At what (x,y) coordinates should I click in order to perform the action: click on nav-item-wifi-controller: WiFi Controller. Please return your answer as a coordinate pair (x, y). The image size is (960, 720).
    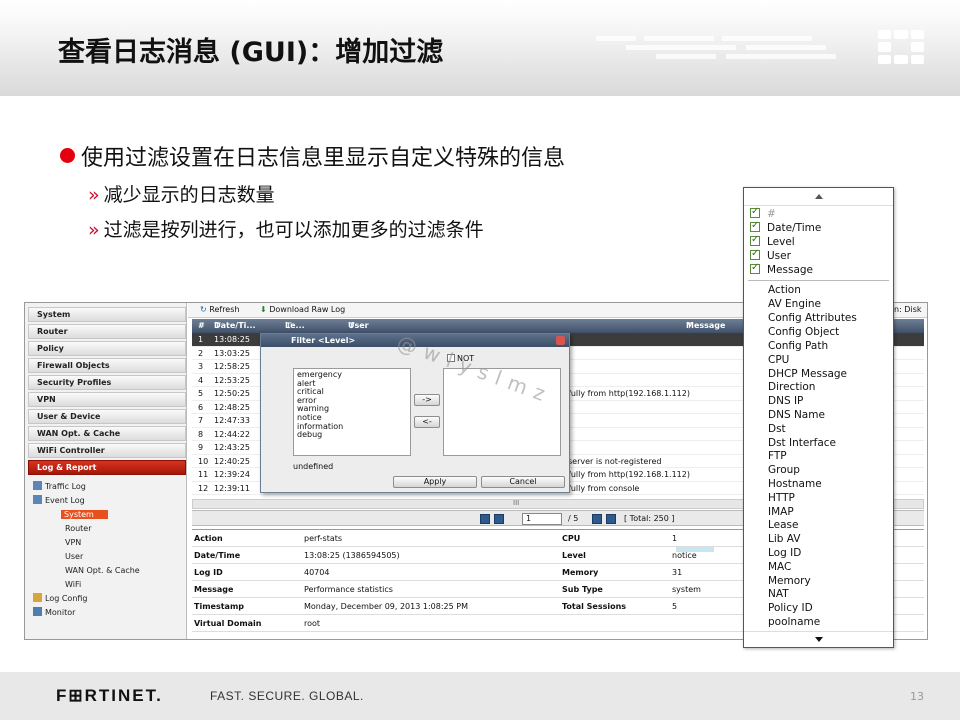
    Looking at the image, I should click on (107, 450).